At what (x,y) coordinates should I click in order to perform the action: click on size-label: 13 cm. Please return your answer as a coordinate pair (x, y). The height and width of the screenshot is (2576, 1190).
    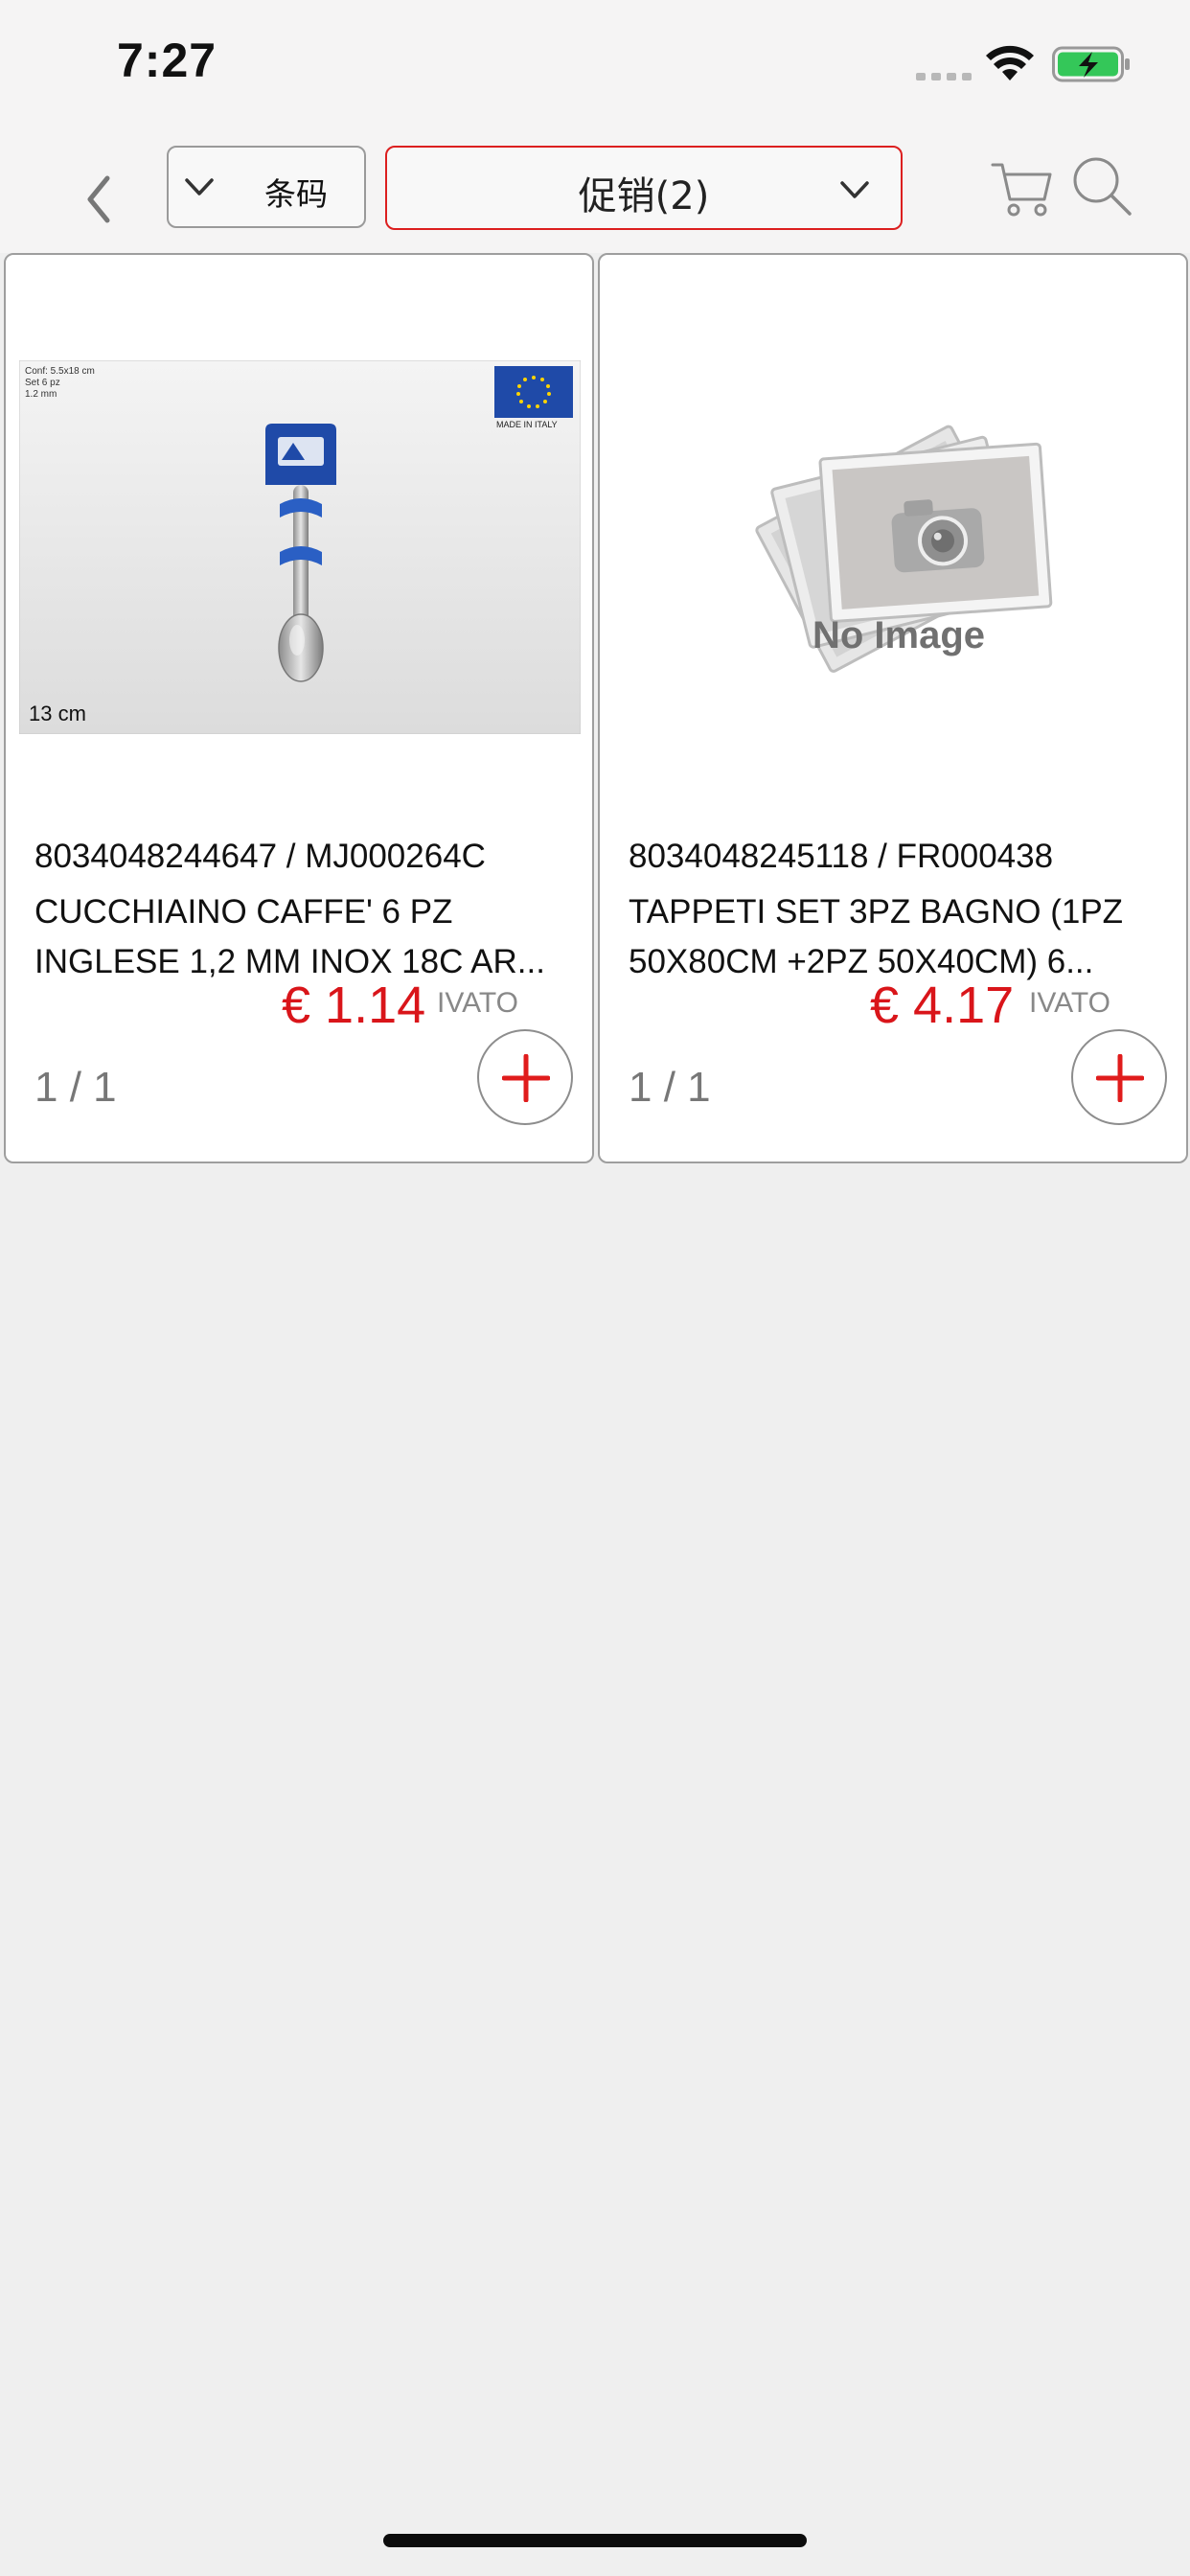
    Looking at the image, I should click on (58, 713).